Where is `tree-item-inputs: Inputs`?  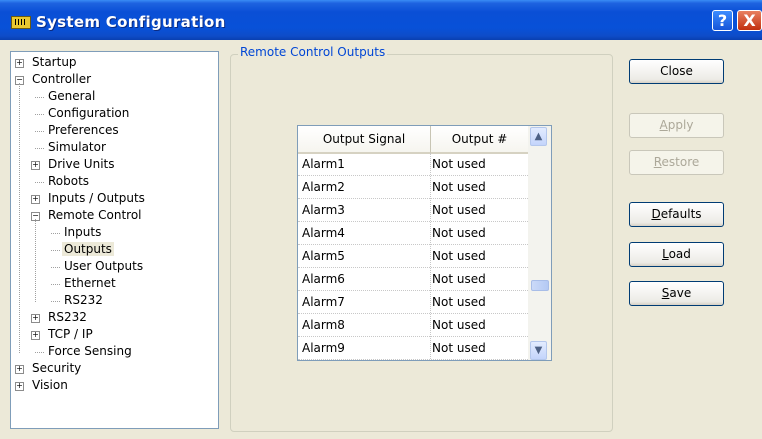
tree-item-inputs: Inputs is located at coordinates (82, 232).